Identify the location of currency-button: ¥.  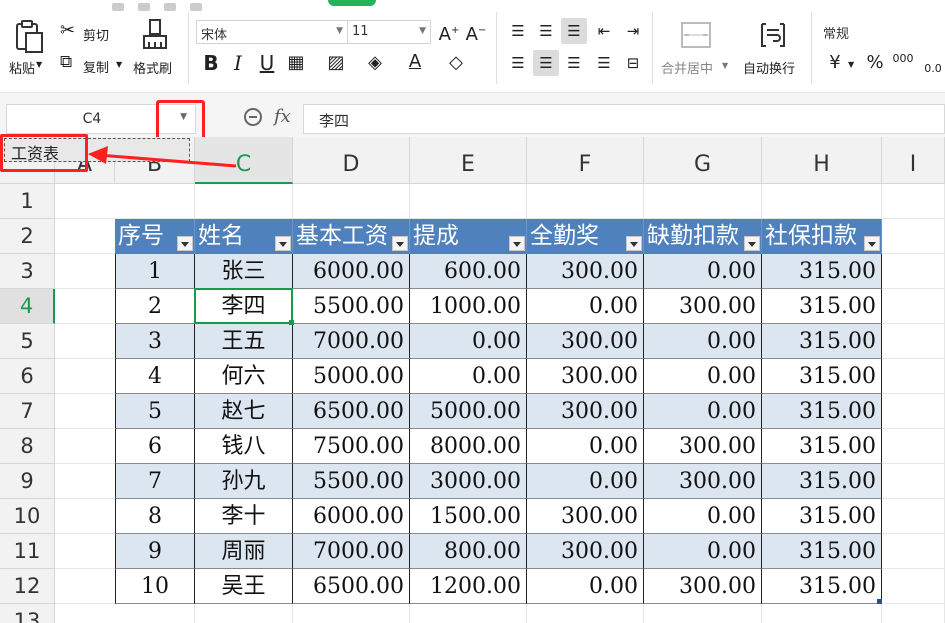
(835, 63).